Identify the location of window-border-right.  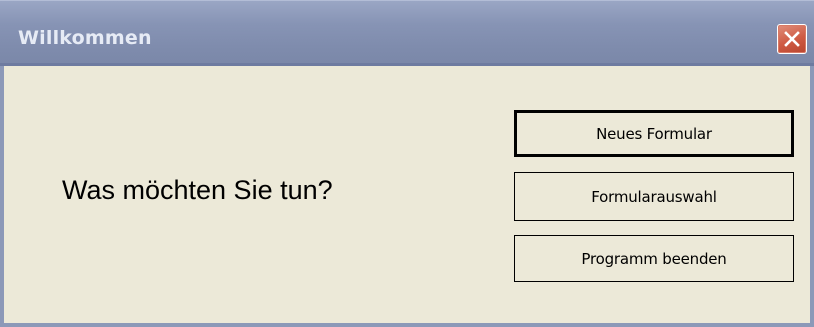
(812, 196).